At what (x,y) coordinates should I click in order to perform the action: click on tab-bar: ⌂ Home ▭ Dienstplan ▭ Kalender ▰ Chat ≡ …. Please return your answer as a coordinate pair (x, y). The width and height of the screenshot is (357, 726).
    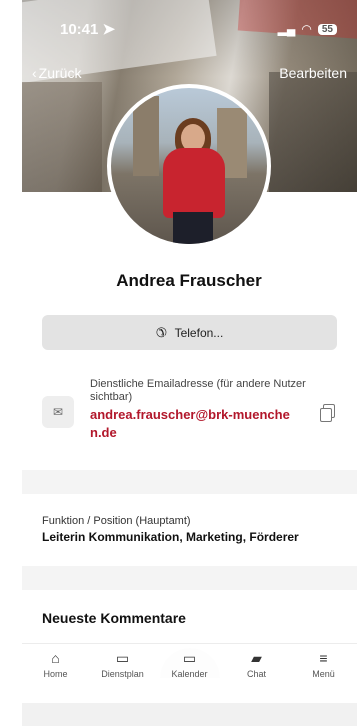
    Looking at the image, I should click on (189, 673).